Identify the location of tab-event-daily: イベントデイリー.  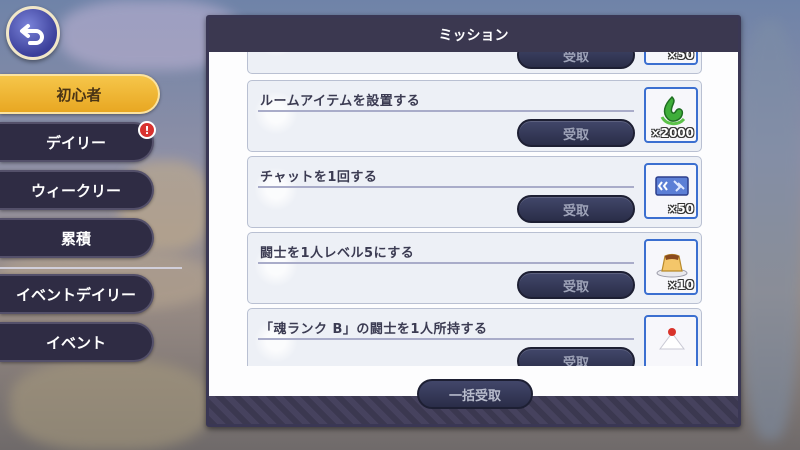
(77, 294).